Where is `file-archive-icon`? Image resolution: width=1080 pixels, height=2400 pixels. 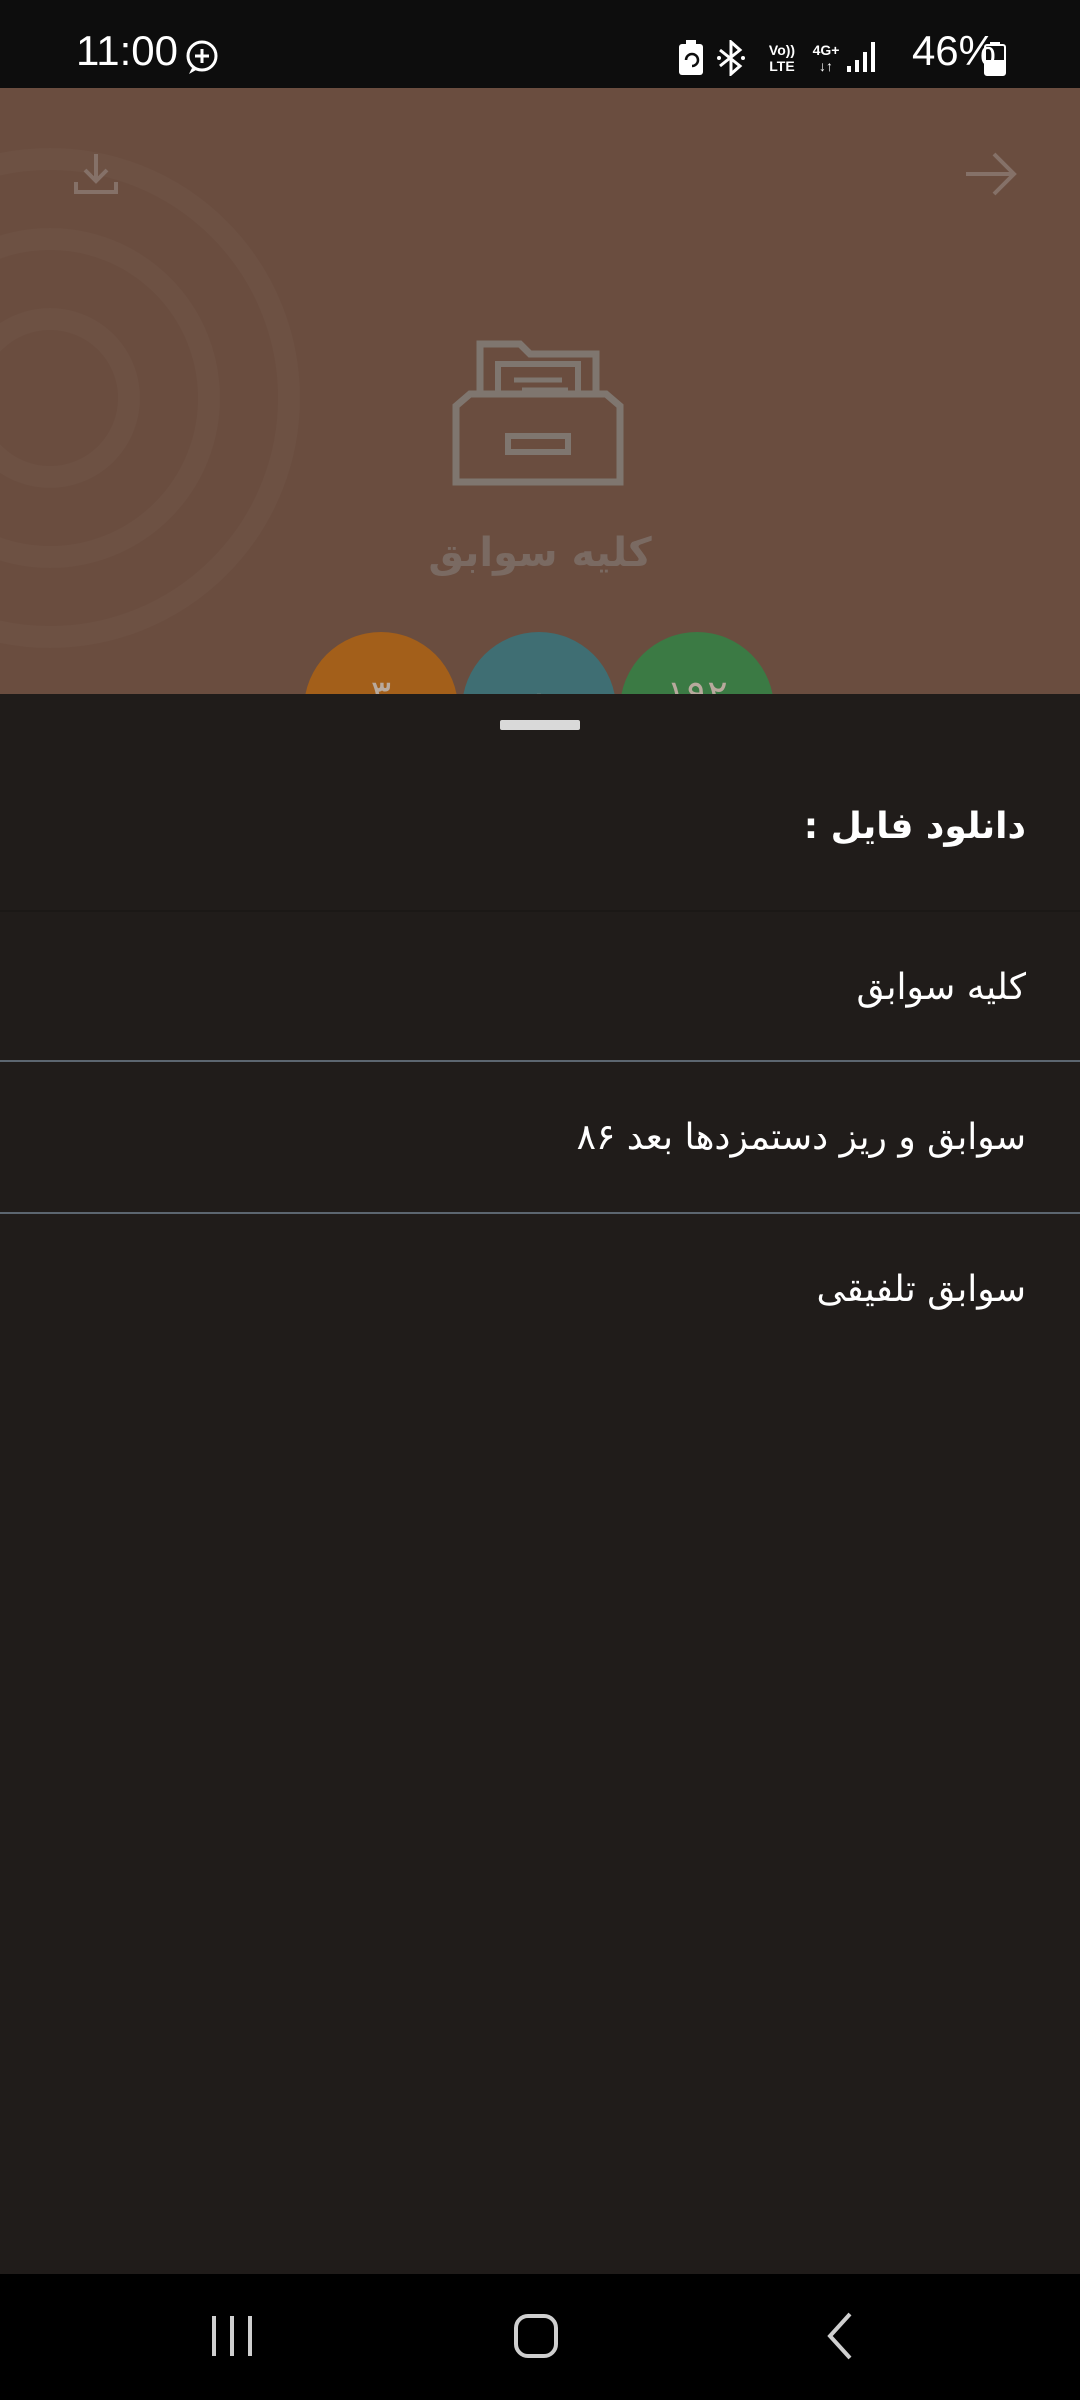
file-archive-icon is located at coordinates (538, 408).